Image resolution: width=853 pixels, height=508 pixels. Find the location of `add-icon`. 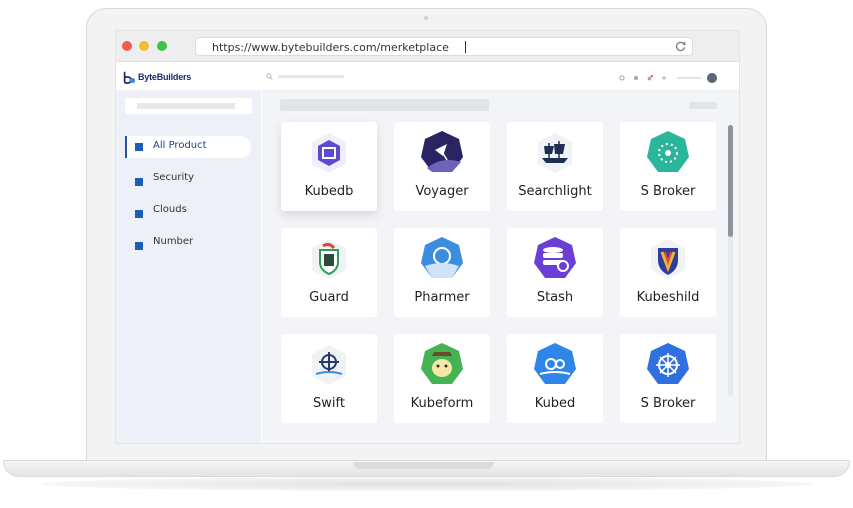

add-icon is located at coordinates (664, 78).